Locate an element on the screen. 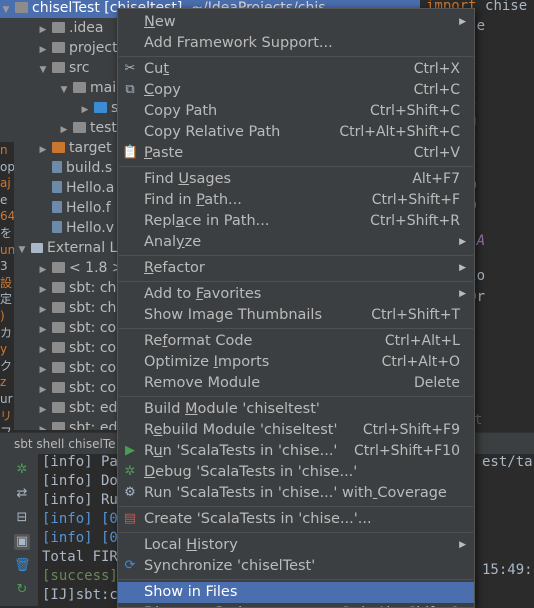  refresh-icon: ⇄ is located at coordinates (22, 494).